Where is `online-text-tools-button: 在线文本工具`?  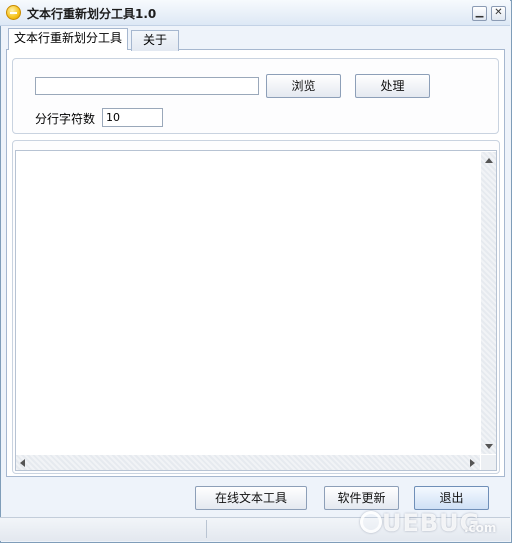 online-text-tools-button: 在线文本工具 is located at coordinates (251, 498).